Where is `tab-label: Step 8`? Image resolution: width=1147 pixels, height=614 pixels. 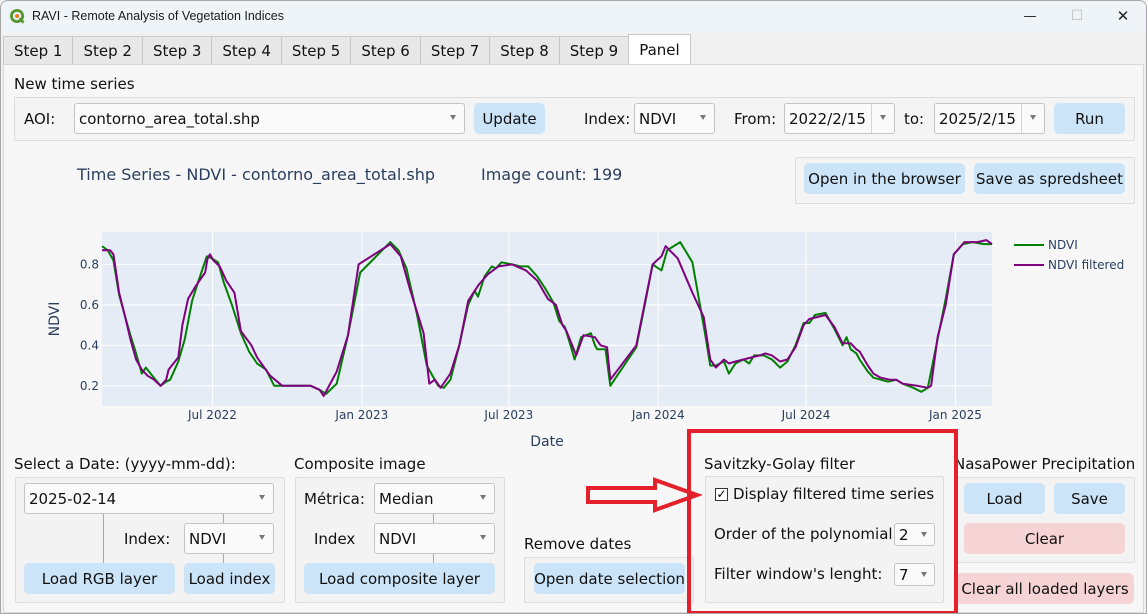
tab-label: Step 8 is located at coordinates (524, 50).